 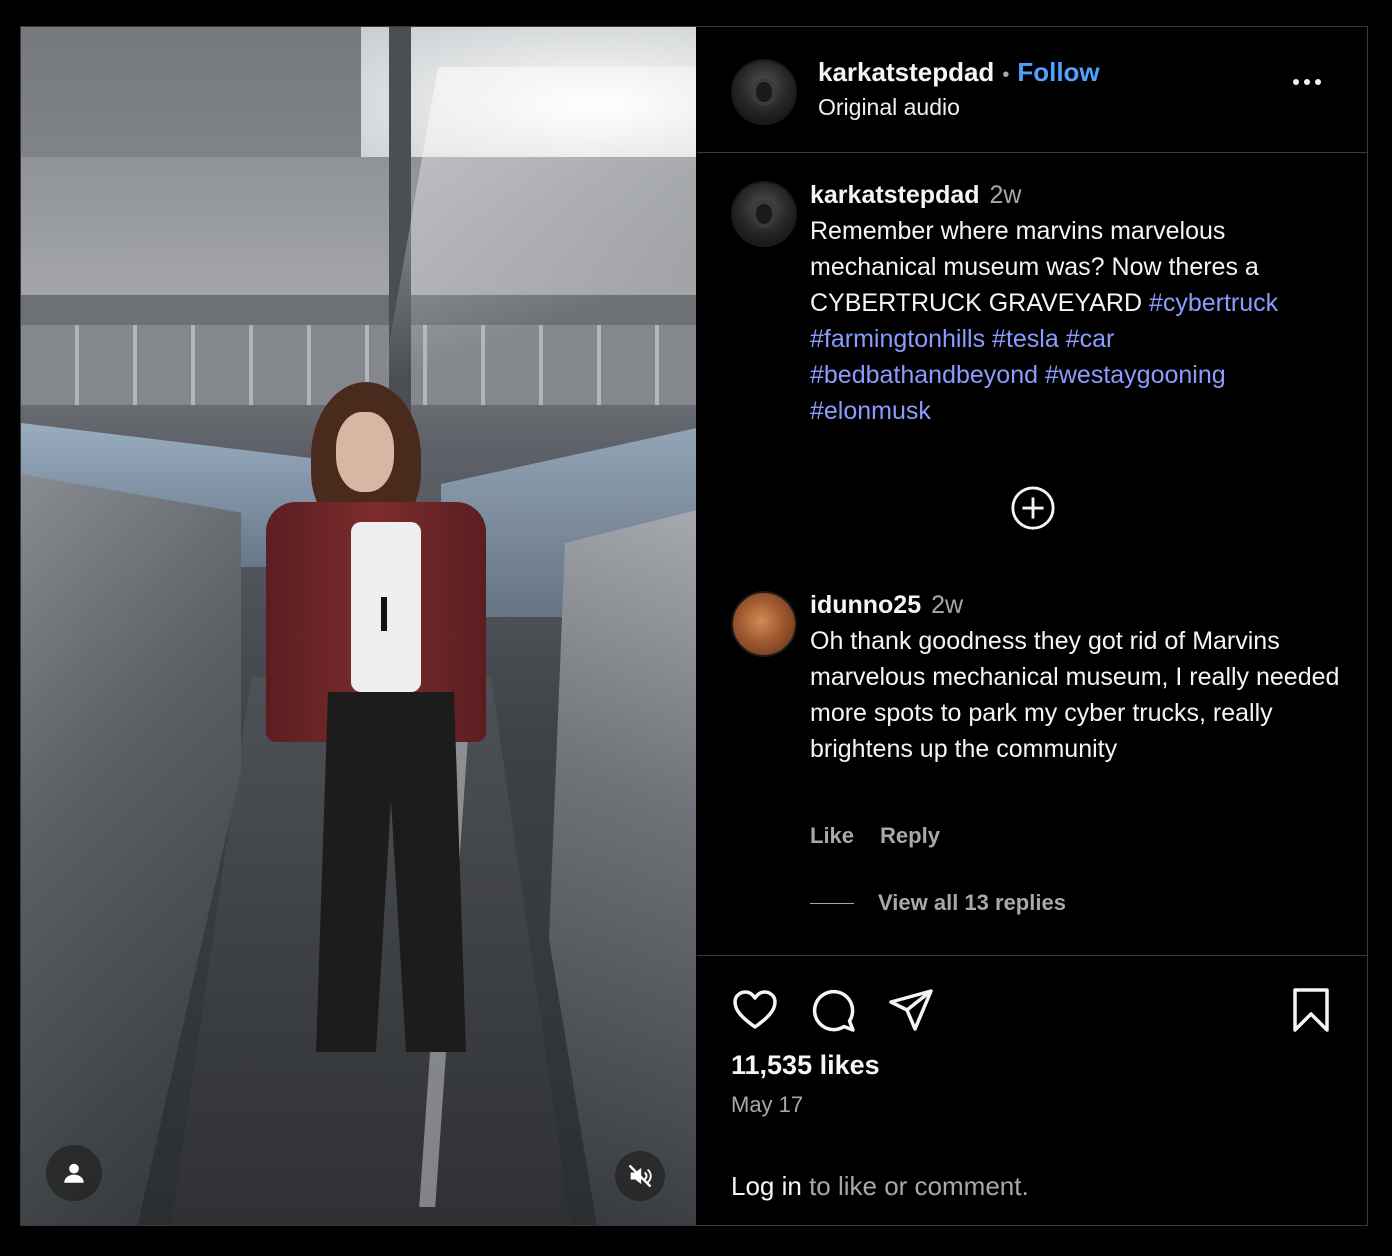 What do you see at coordinates (767, 1104) in the screenshot?
I see `post-date: May 17` at bounding box center [767, 1104].